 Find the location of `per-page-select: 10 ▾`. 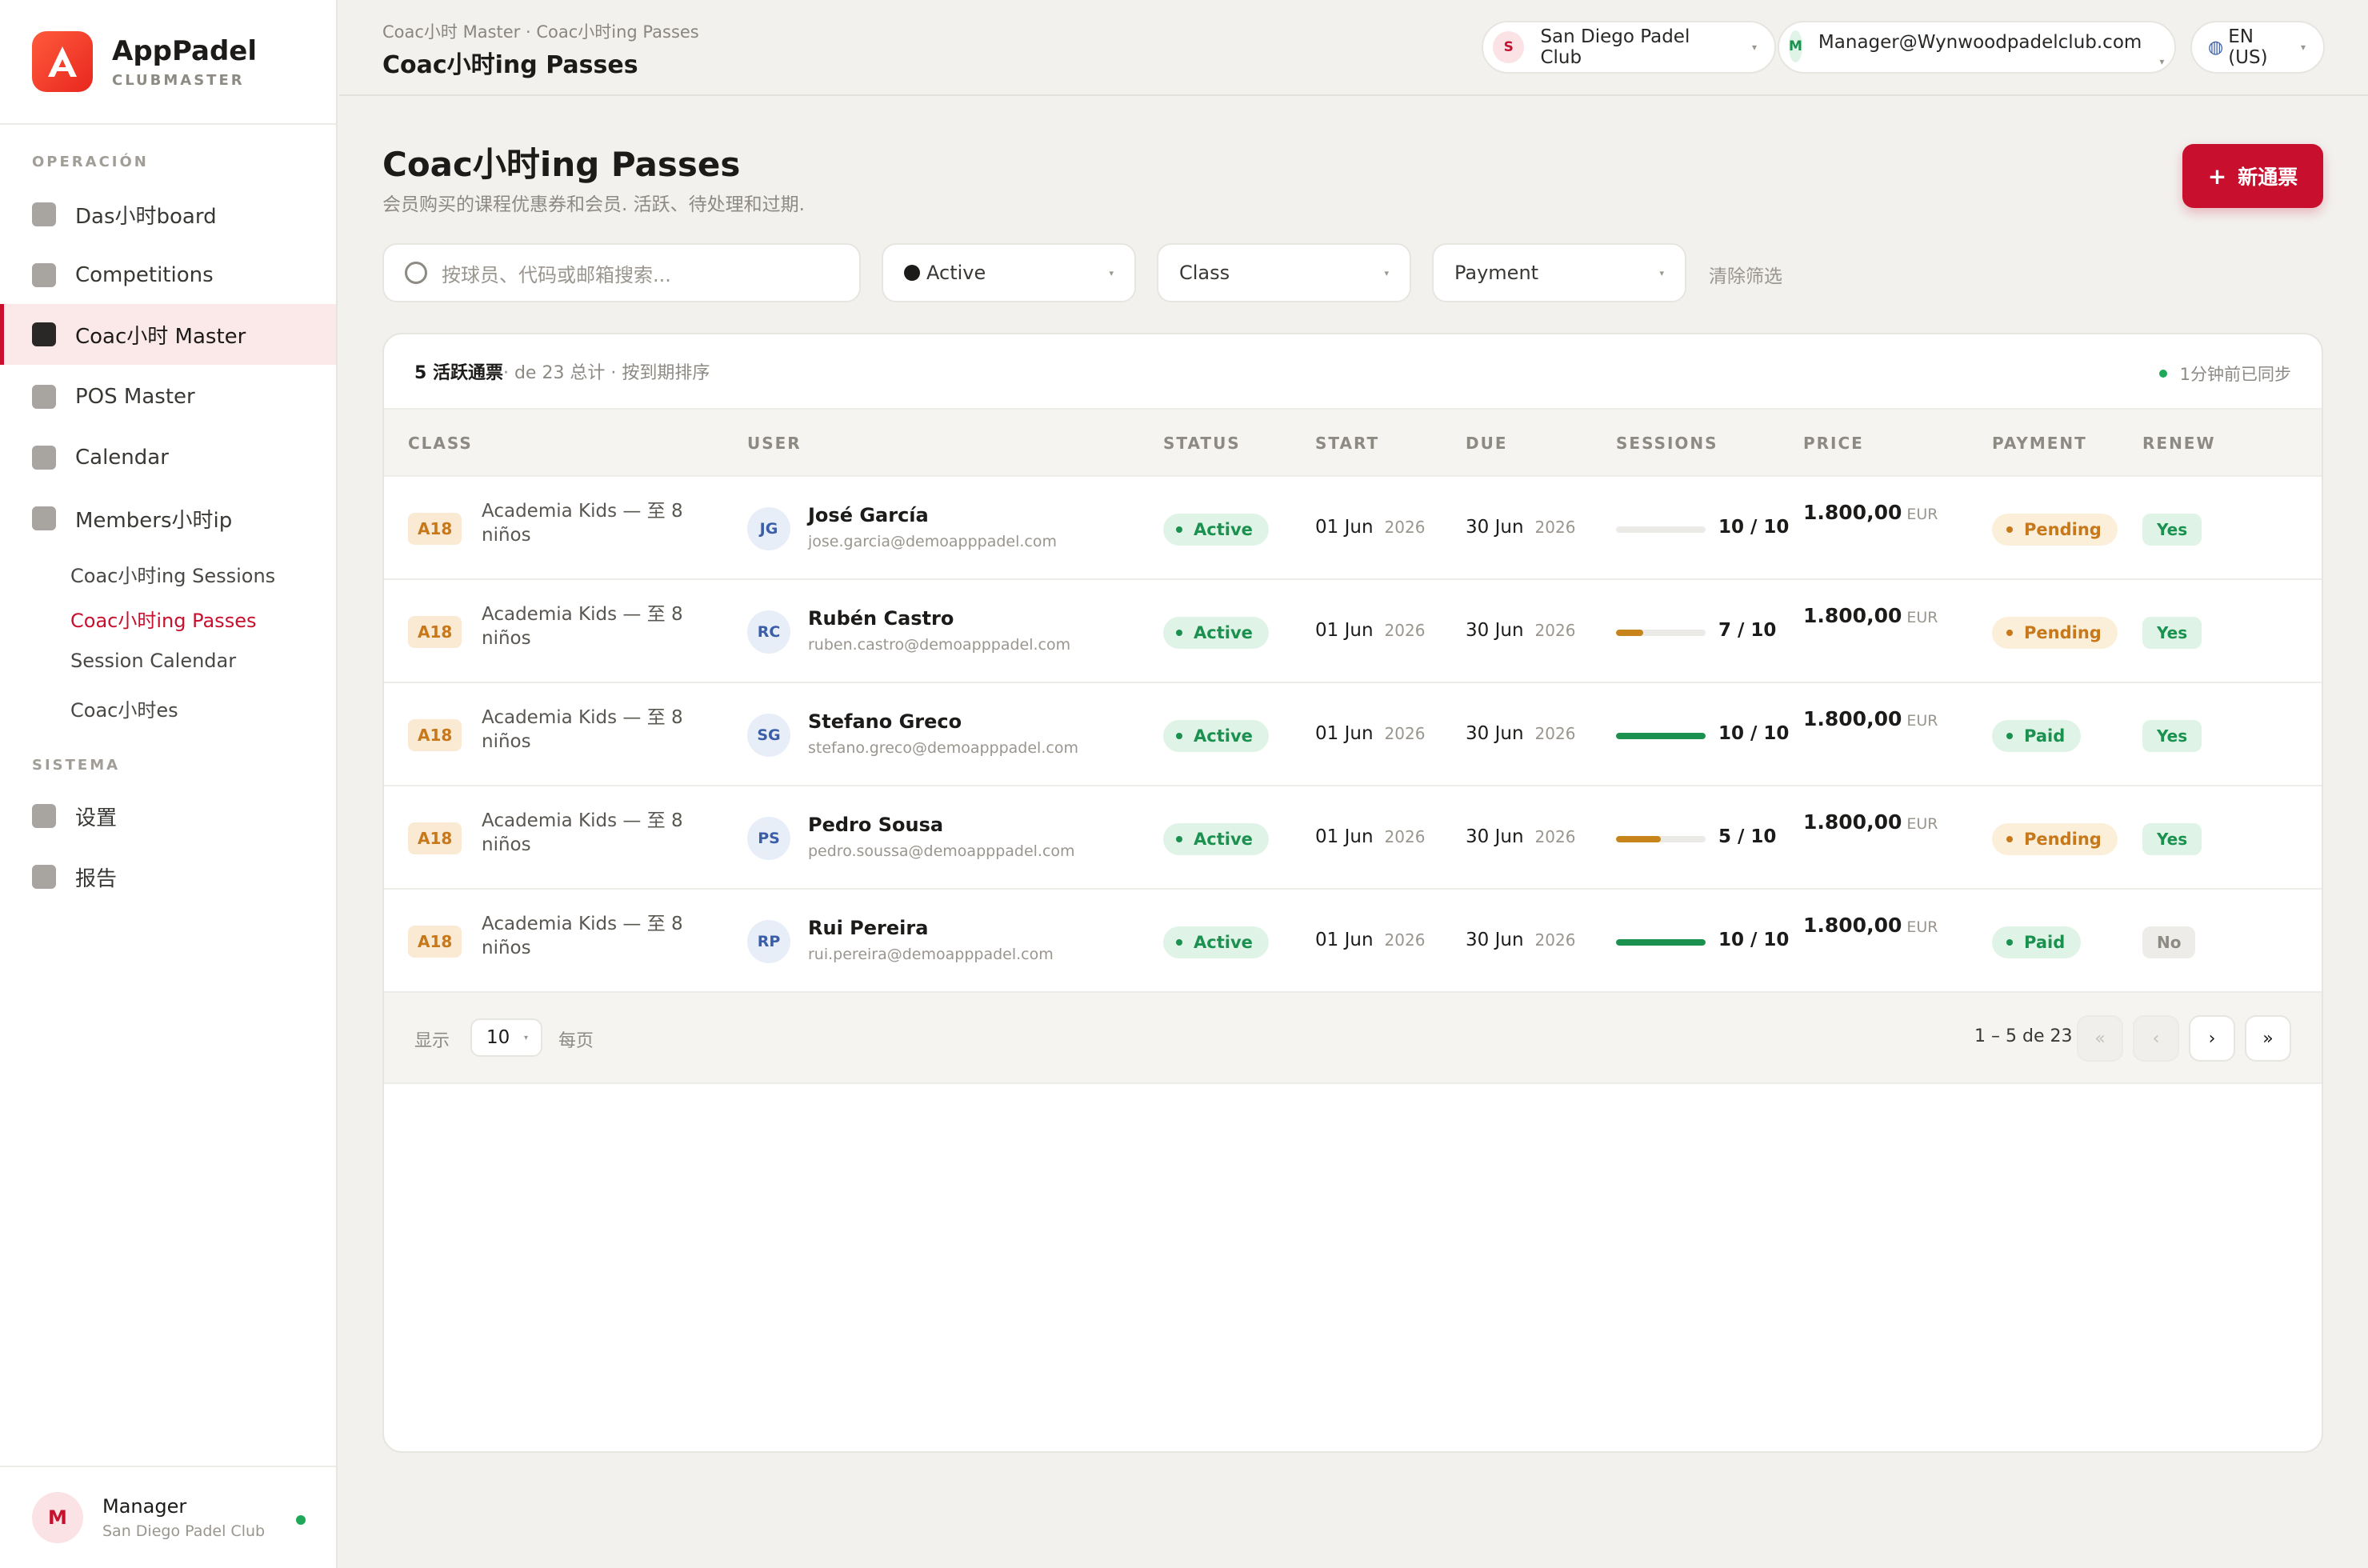

per-page-select: 10 ▾ is located at coordinates (506, 1037).